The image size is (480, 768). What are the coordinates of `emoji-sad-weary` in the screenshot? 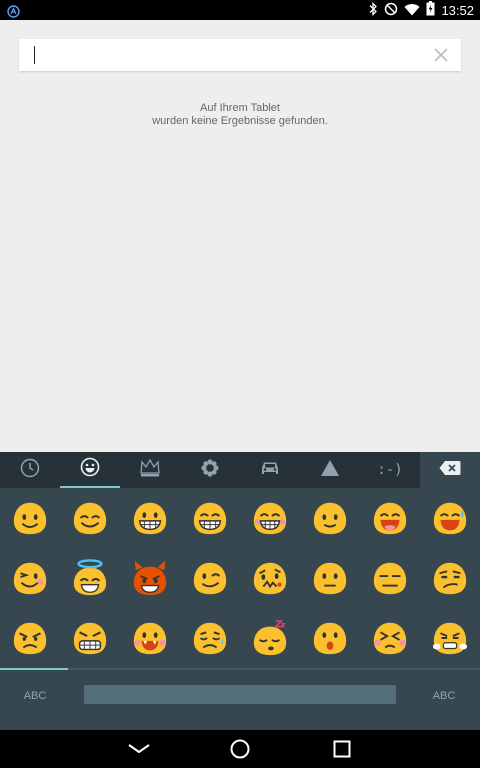 It's located at (210, 638).